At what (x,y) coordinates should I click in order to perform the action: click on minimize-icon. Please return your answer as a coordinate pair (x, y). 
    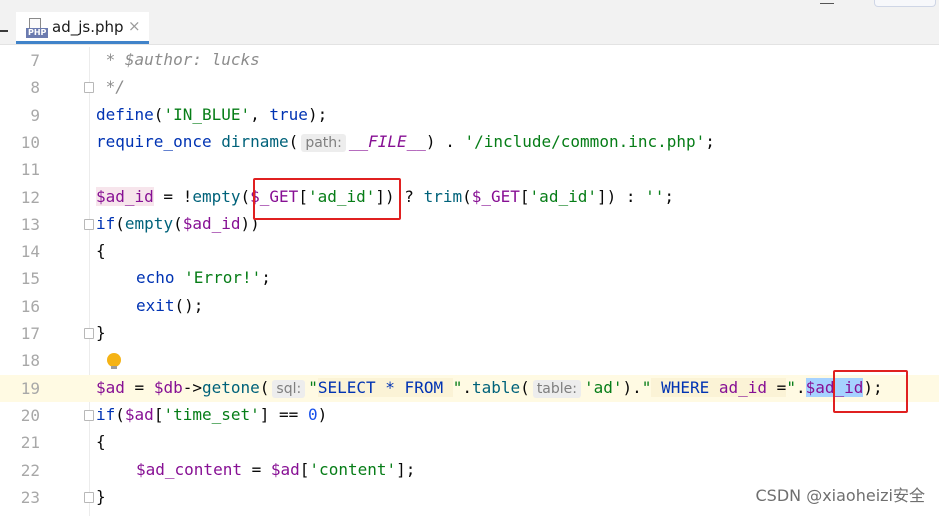
    Looking at the image, I should click on (827, 2).